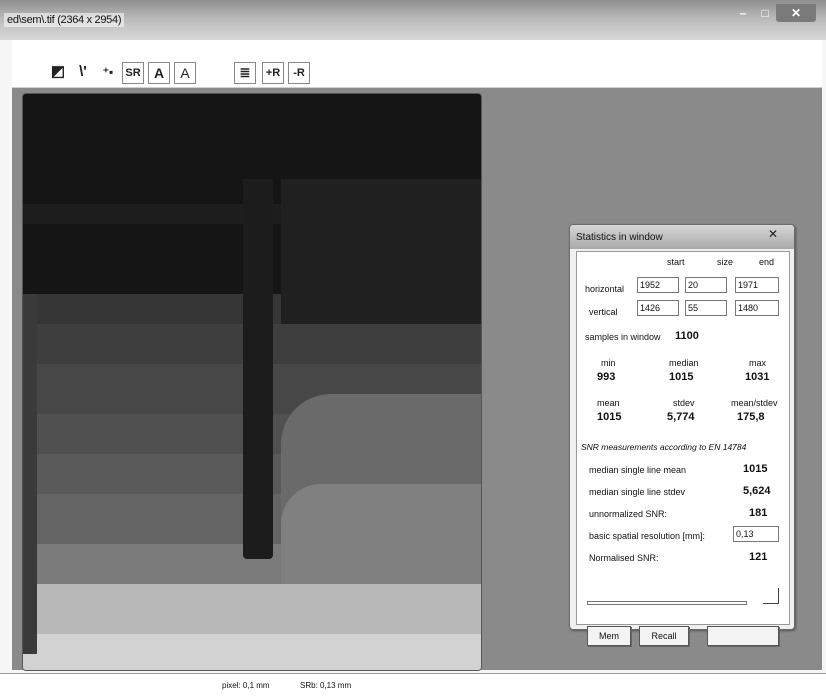 The width and height of the screenshot is (826, 697). What do you see at coordinates (758, 513) in the screenshot?
I see `unnormalized-snr-value: 181` at bounding box center [758, 513].